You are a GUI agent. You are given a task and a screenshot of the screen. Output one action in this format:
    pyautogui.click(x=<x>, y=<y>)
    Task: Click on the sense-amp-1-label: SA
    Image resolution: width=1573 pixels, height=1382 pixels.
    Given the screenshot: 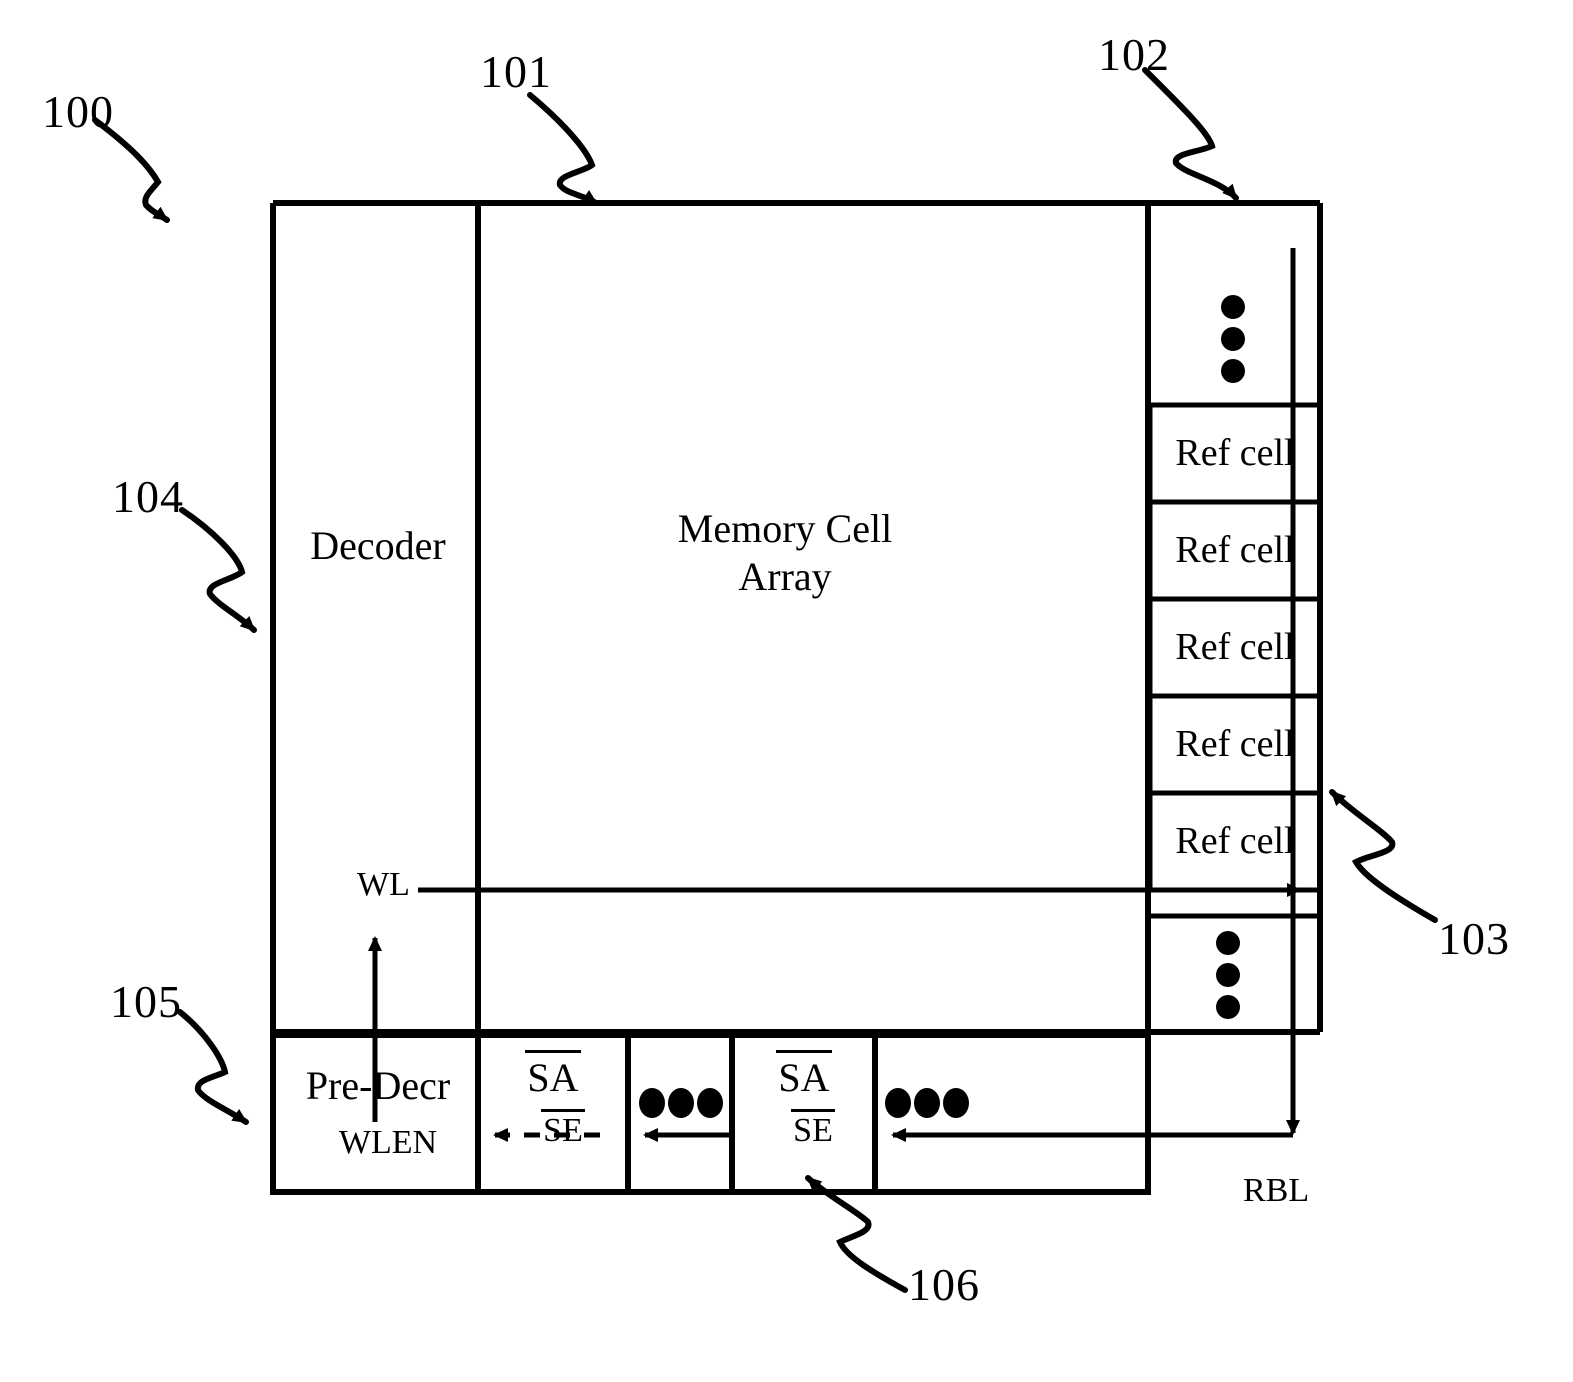 What is the action you would take?
    pyautogui.click(x=553, y=1075)
    